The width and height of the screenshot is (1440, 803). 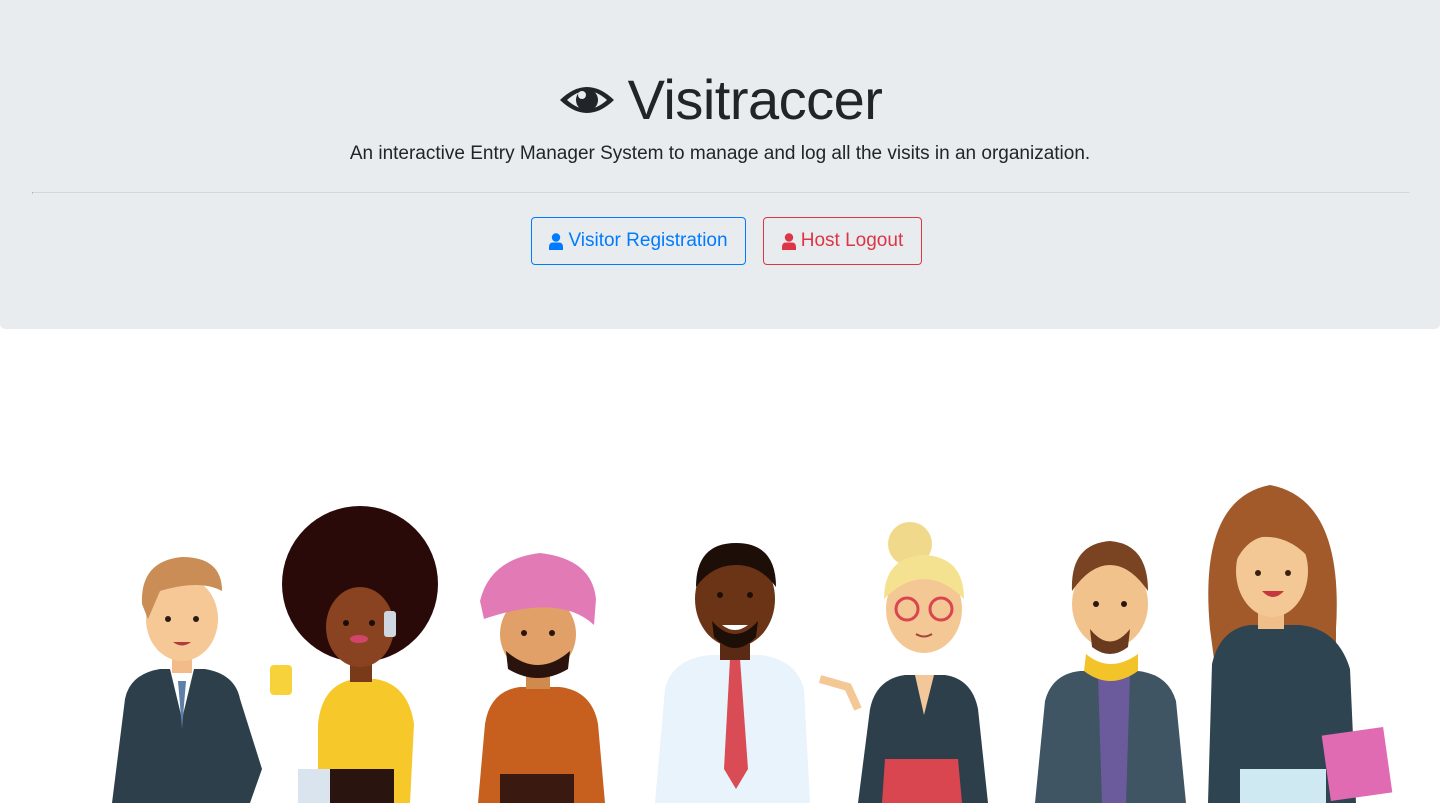 What do you see at coordinates (586, 100) in the screenshot?
I see `eye-icon` at bounding box center [586, 100].